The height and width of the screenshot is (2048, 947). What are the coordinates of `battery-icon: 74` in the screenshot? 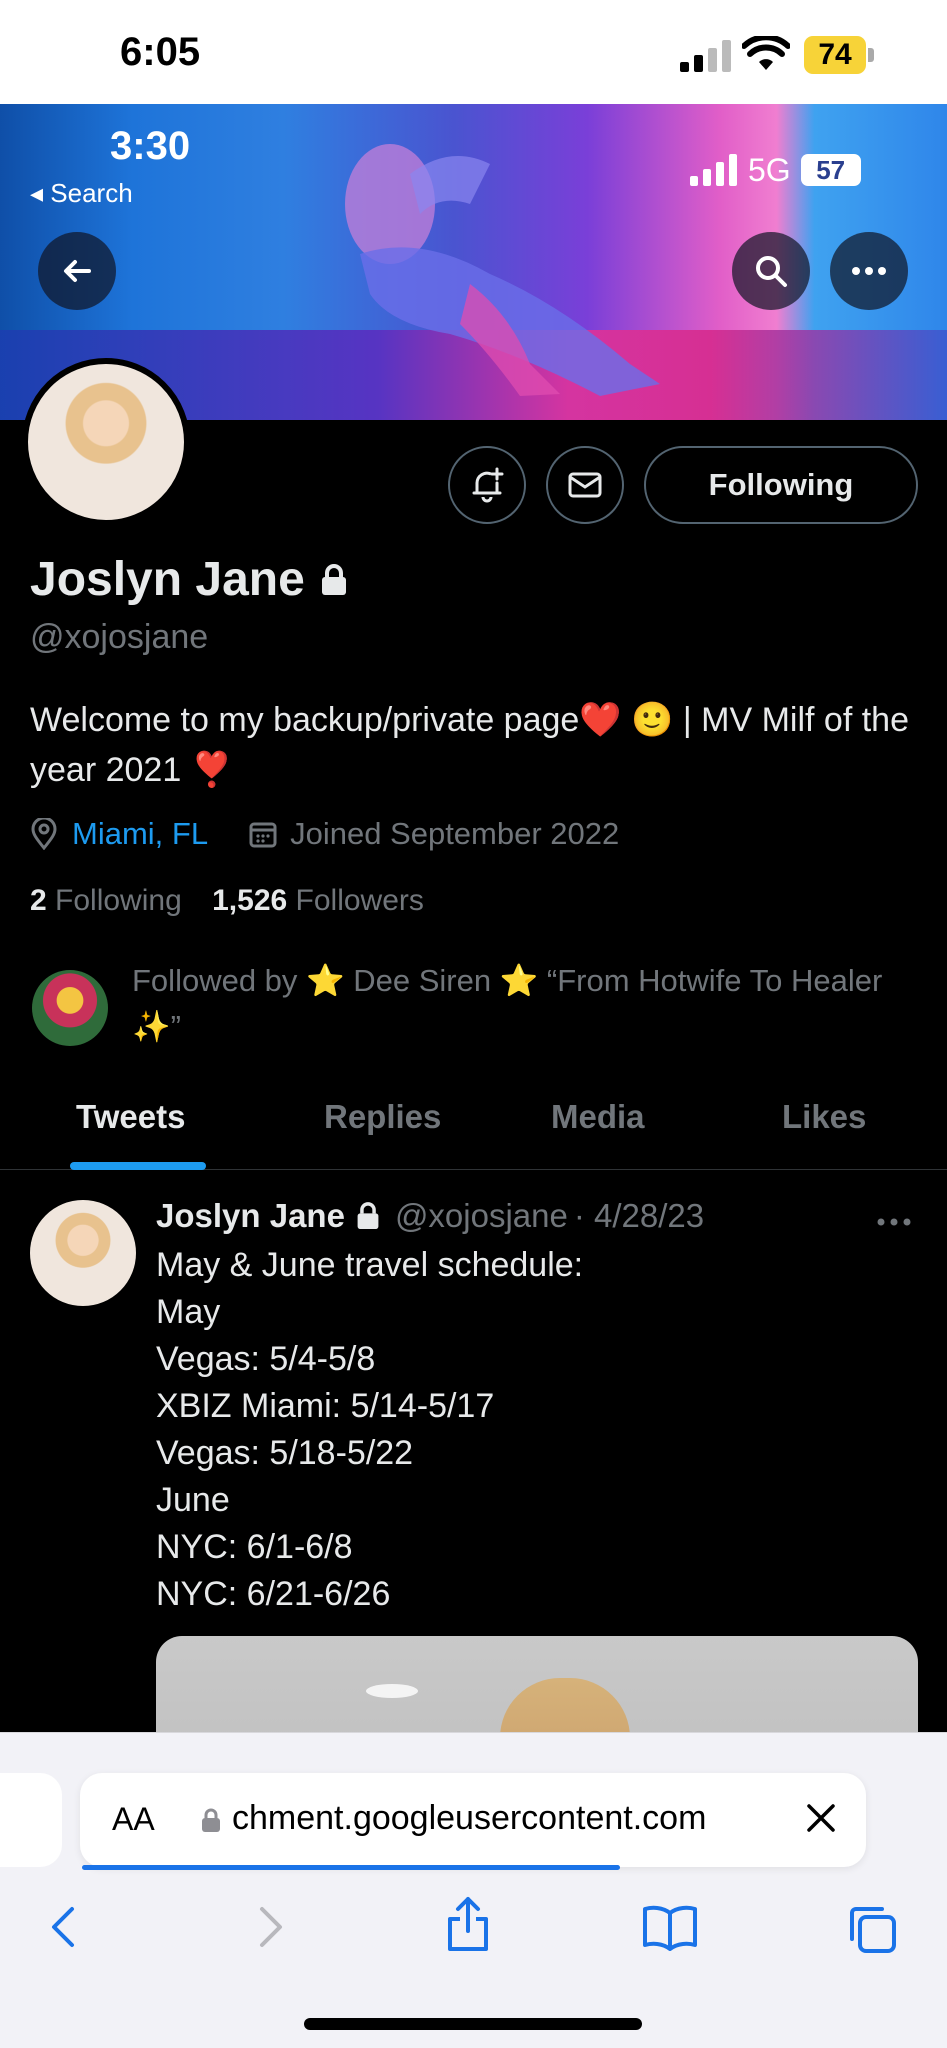 It's located at (835, 55).